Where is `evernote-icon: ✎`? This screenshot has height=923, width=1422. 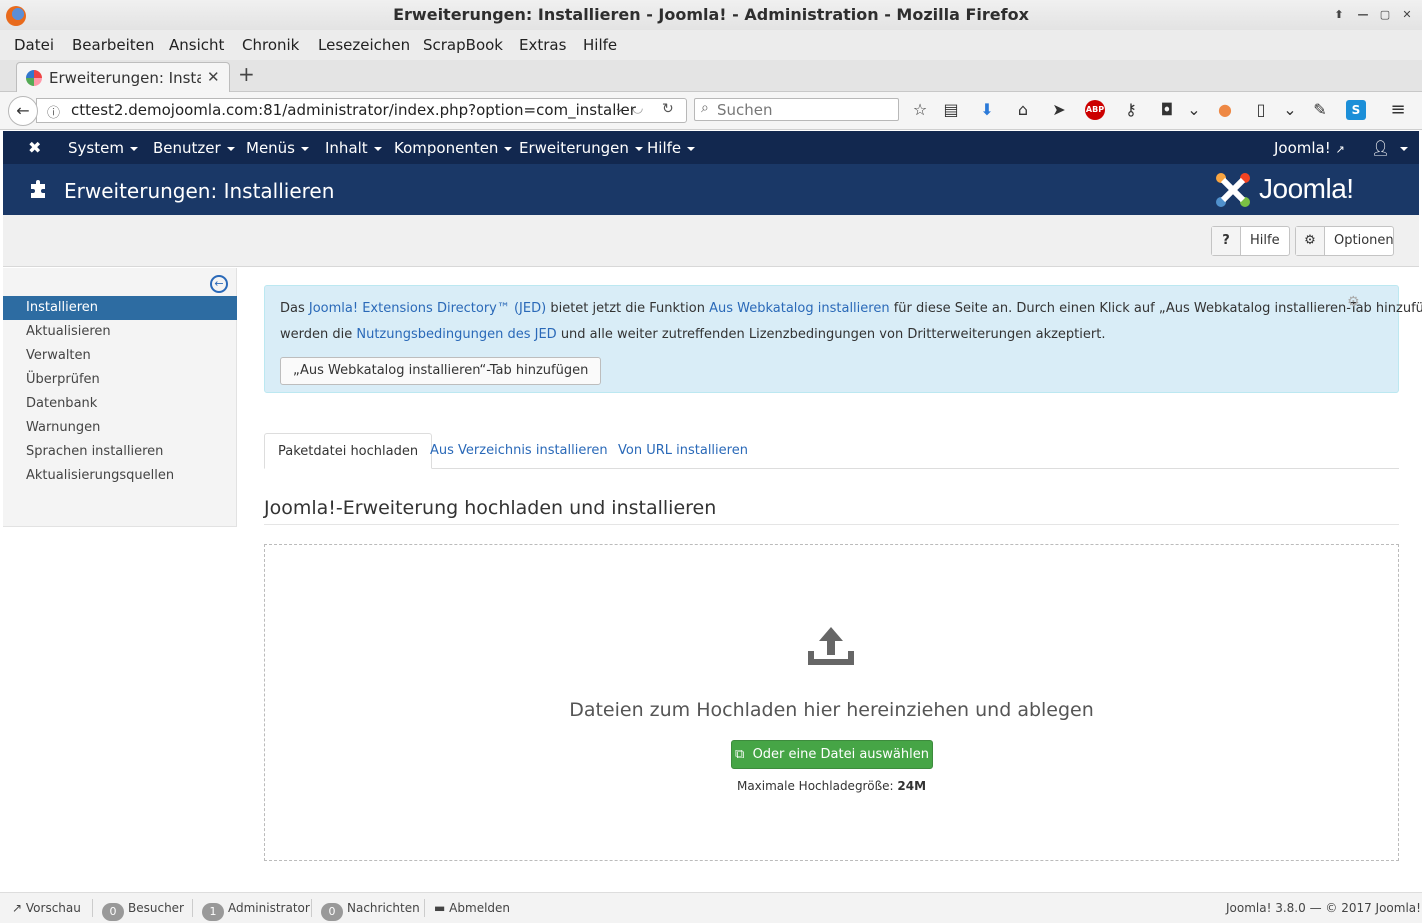 evernote-icon: ✎ is located at coordinates (1320, 110).